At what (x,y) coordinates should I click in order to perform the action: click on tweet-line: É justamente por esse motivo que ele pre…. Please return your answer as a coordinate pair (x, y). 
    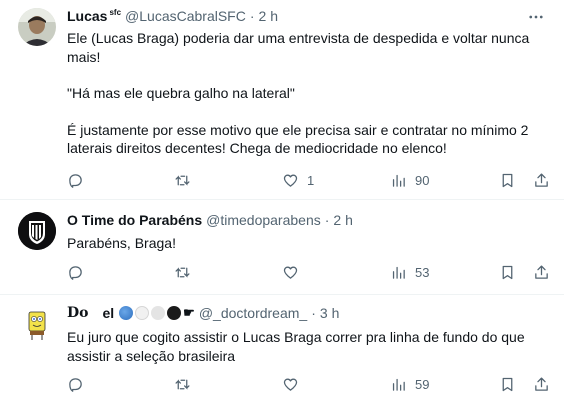
    Looking at the image, I should click on (298, 129).